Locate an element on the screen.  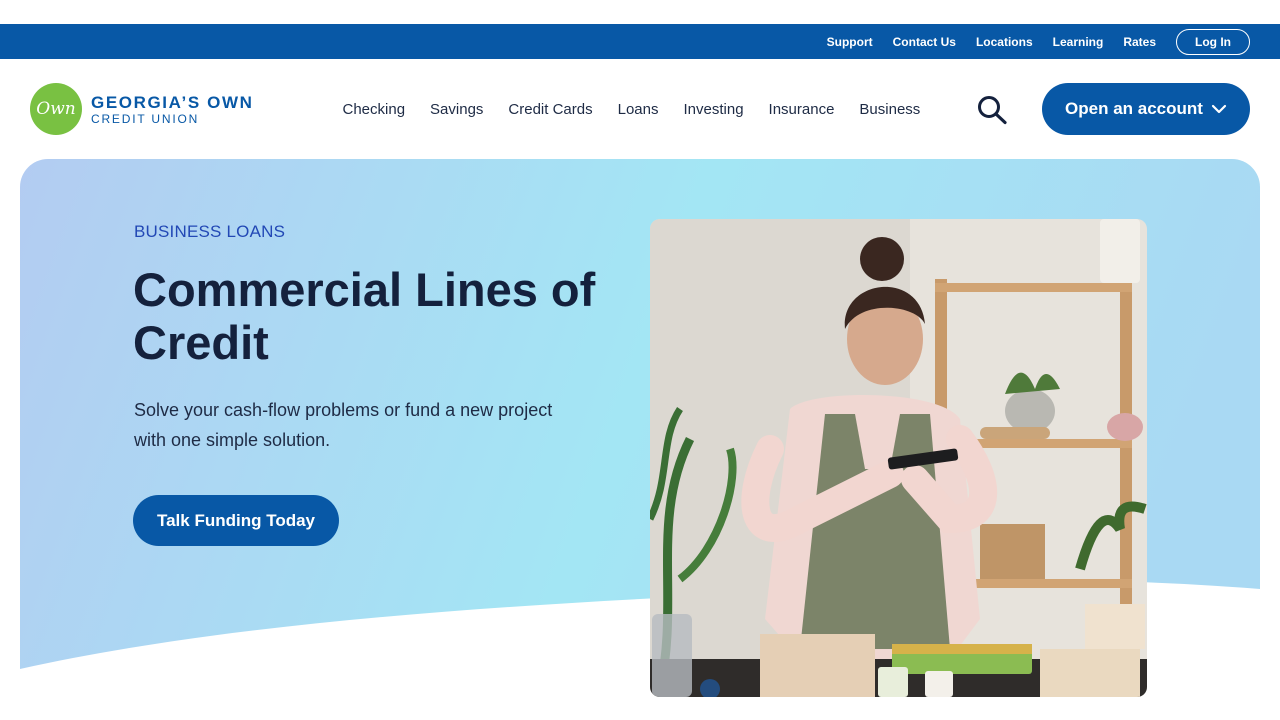
hero-eyebrow: BUSINESS LOANS is located at coordinates (210, 231).